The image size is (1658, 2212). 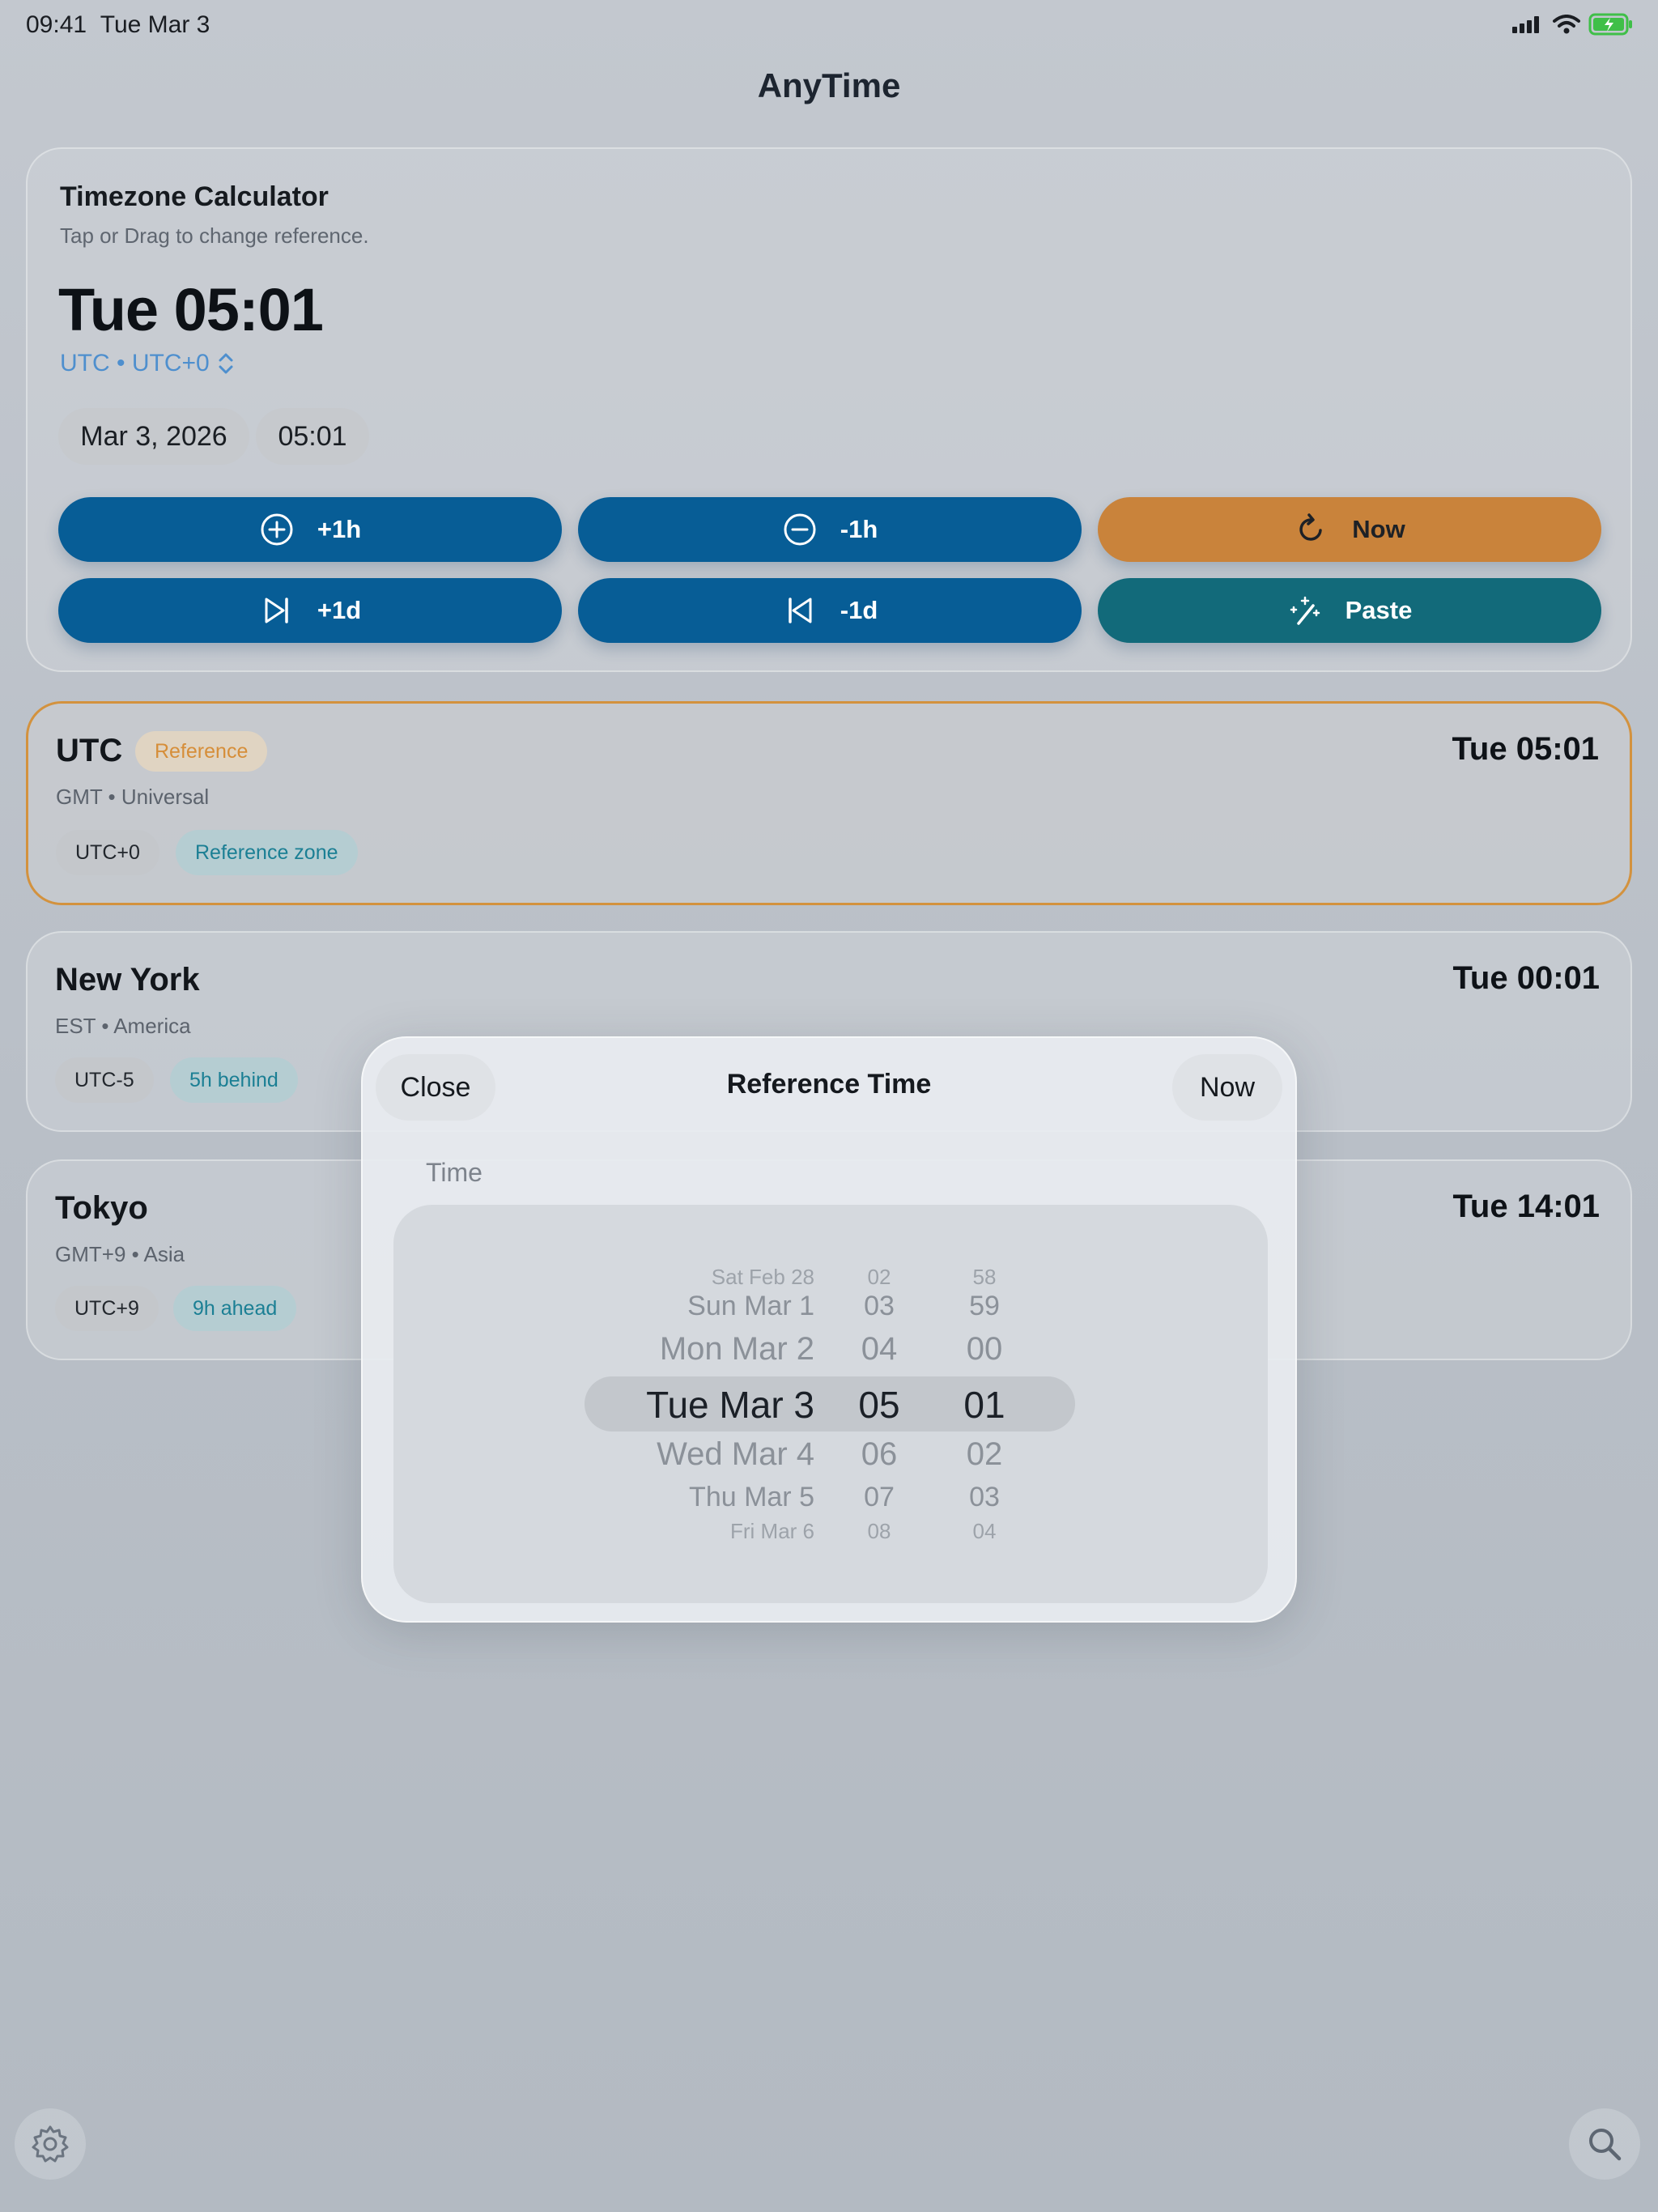 I want to click on time-section-label: Time, so click(x=454, y=1172).